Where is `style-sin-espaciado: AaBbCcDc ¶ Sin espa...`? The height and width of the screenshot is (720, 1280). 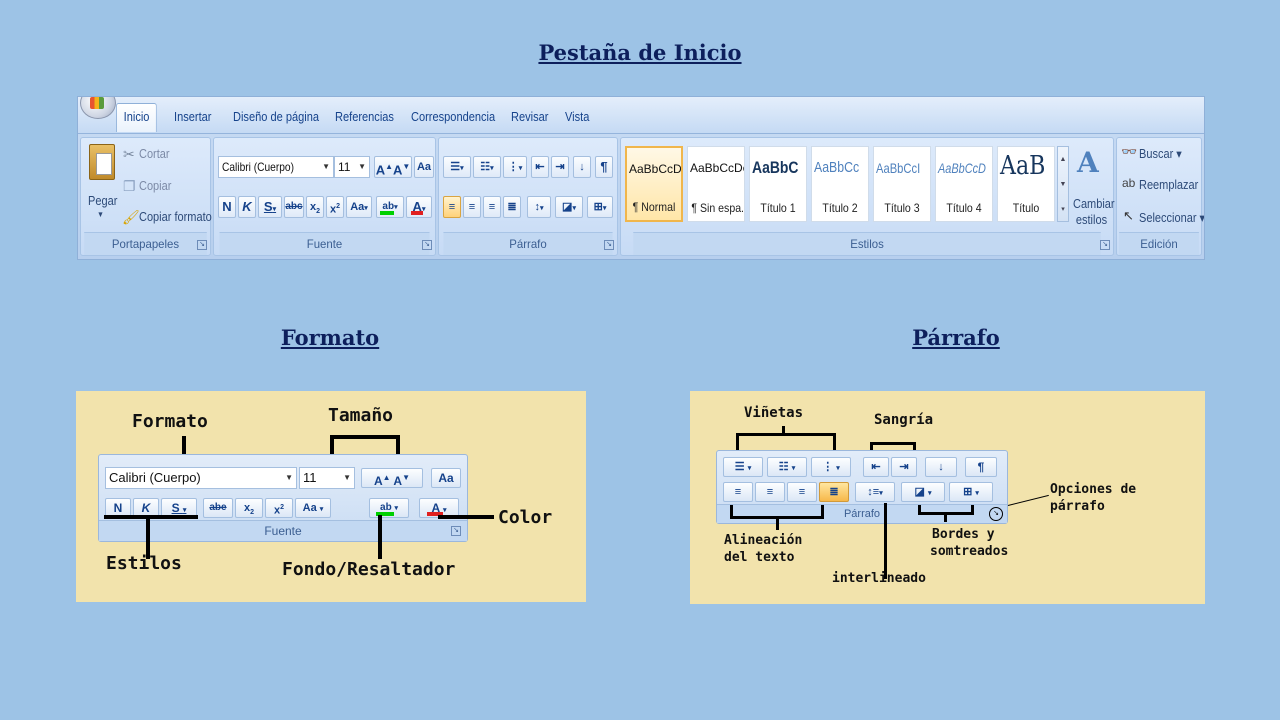
style-sin-espaciado: AaBbCcDc ¶ Sin espa... is located at coordinates (716, 184).